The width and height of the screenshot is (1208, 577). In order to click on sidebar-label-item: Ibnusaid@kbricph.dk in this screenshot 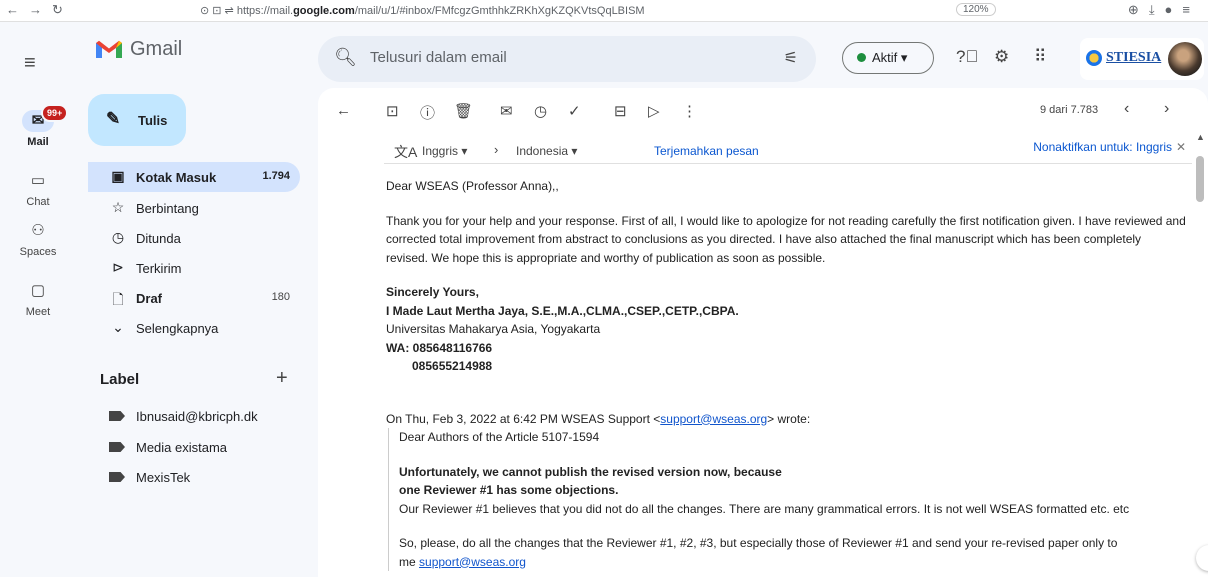, I will do `click(194, 416)`.